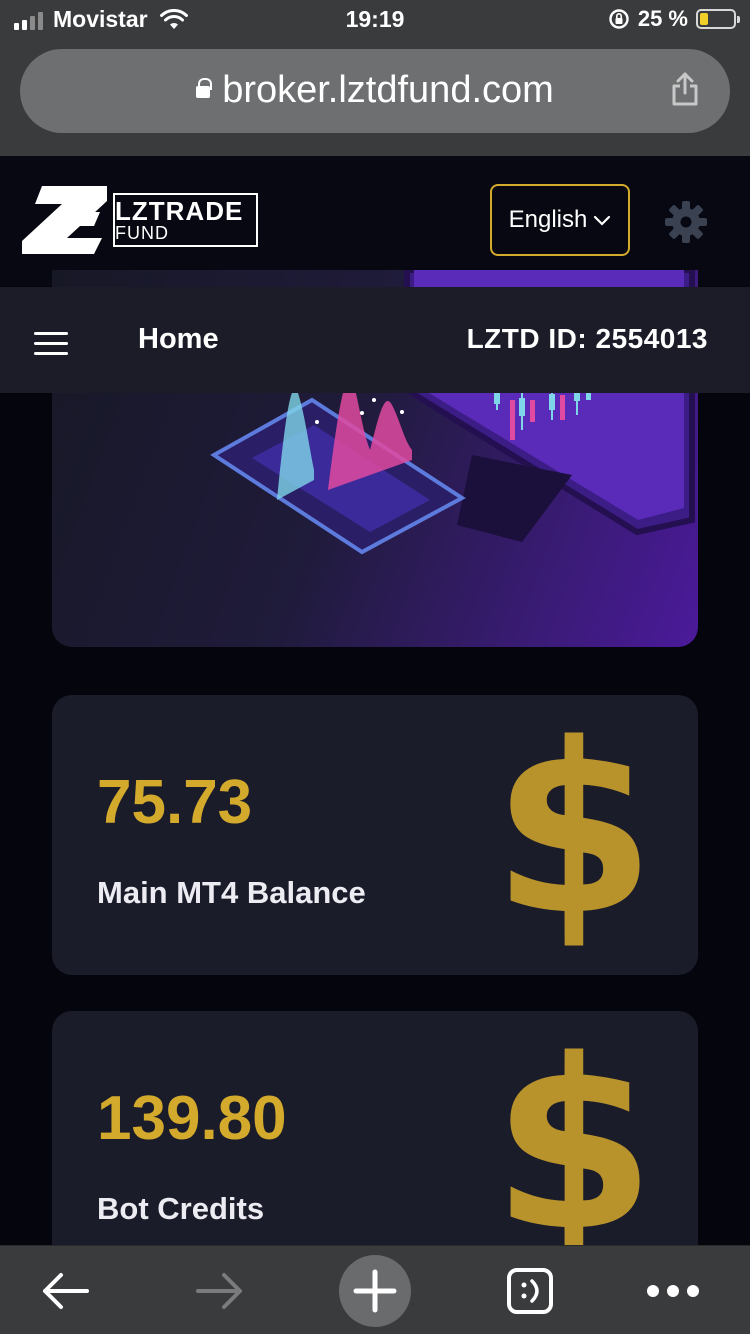 The height and width of the screenshot is (1334, 750). What do you see at coordinates (375, 21) in the screenshot?
I see `status-bar: Movistar 19:19 25 %` at bounding box center [375, 21].